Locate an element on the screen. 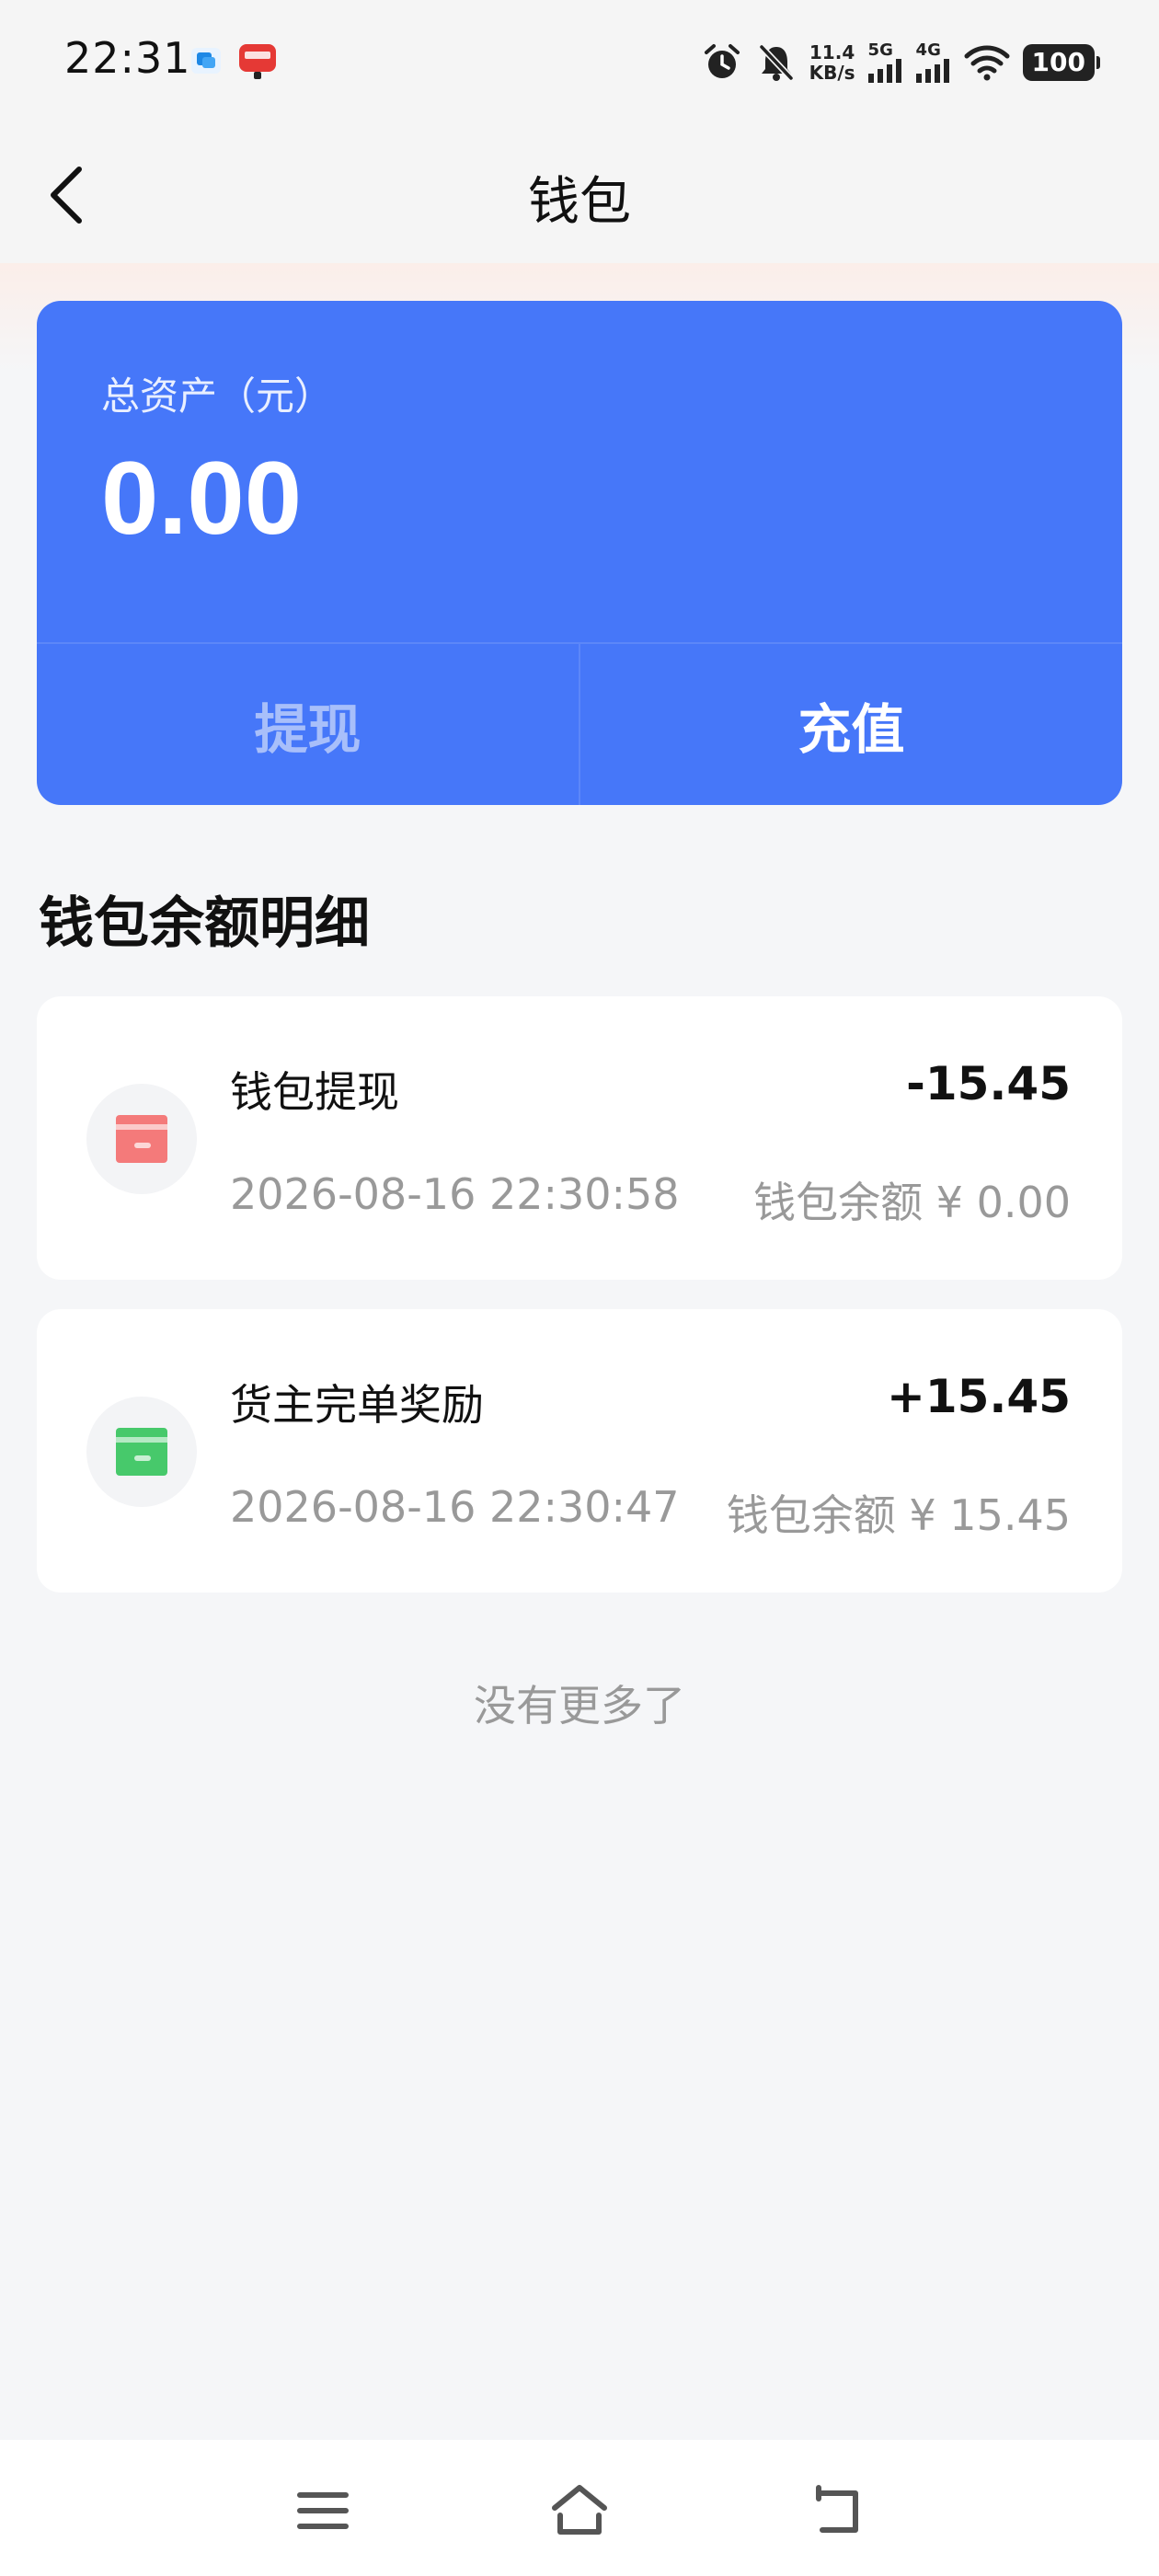 This screenshot has width=1159, height=2576. alarm-icon is located at coordinates (722, 62).